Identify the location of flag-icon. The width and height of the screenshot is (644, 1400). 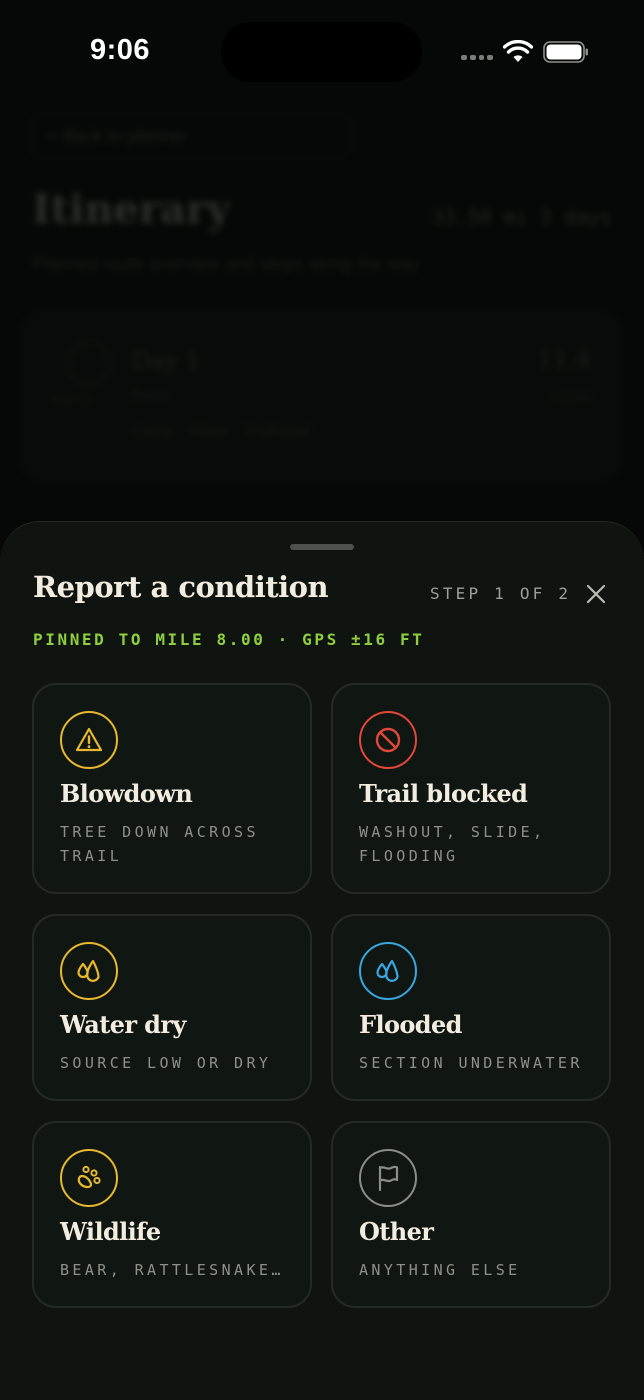
(388, 1178).